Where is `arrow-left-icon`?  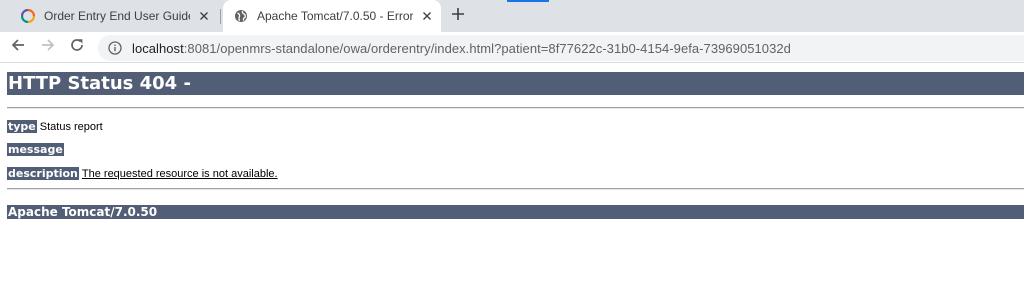 arrow-left-icon is located at coordinates (18, 47).